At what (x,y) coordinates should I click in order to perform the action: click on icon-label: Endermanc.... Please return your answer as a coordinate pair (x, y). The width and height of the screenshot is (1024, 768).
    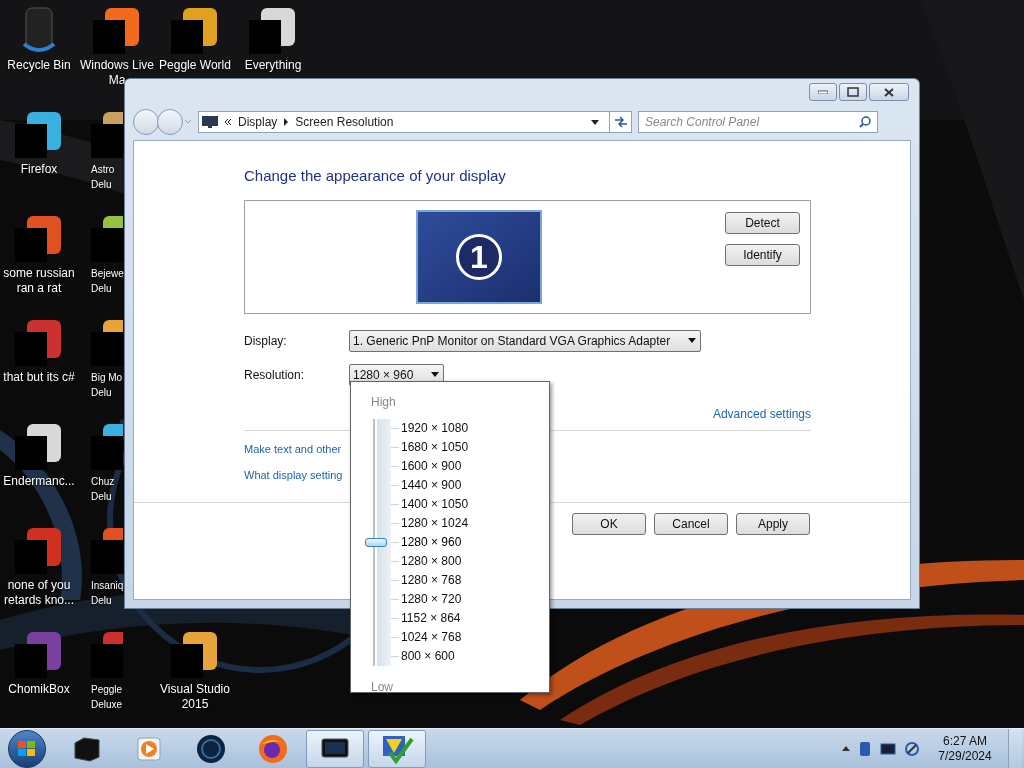
    Looking at the image, I should click on (39, 481).